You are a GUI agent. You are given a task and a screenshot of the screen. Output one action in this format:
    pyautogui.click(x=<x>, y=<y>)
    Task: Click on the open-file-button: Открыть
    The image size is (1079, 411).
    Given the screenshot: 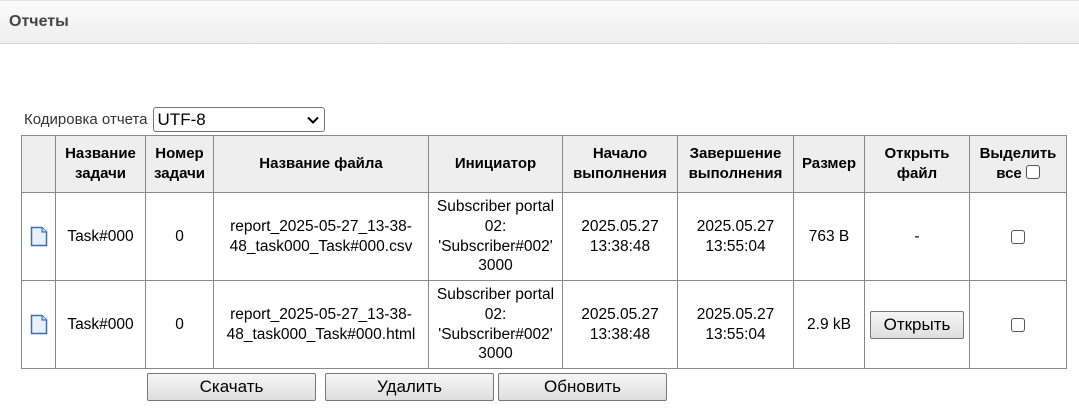 What is the action you would take?
    pyautogui.click(x=917, y=324)
    